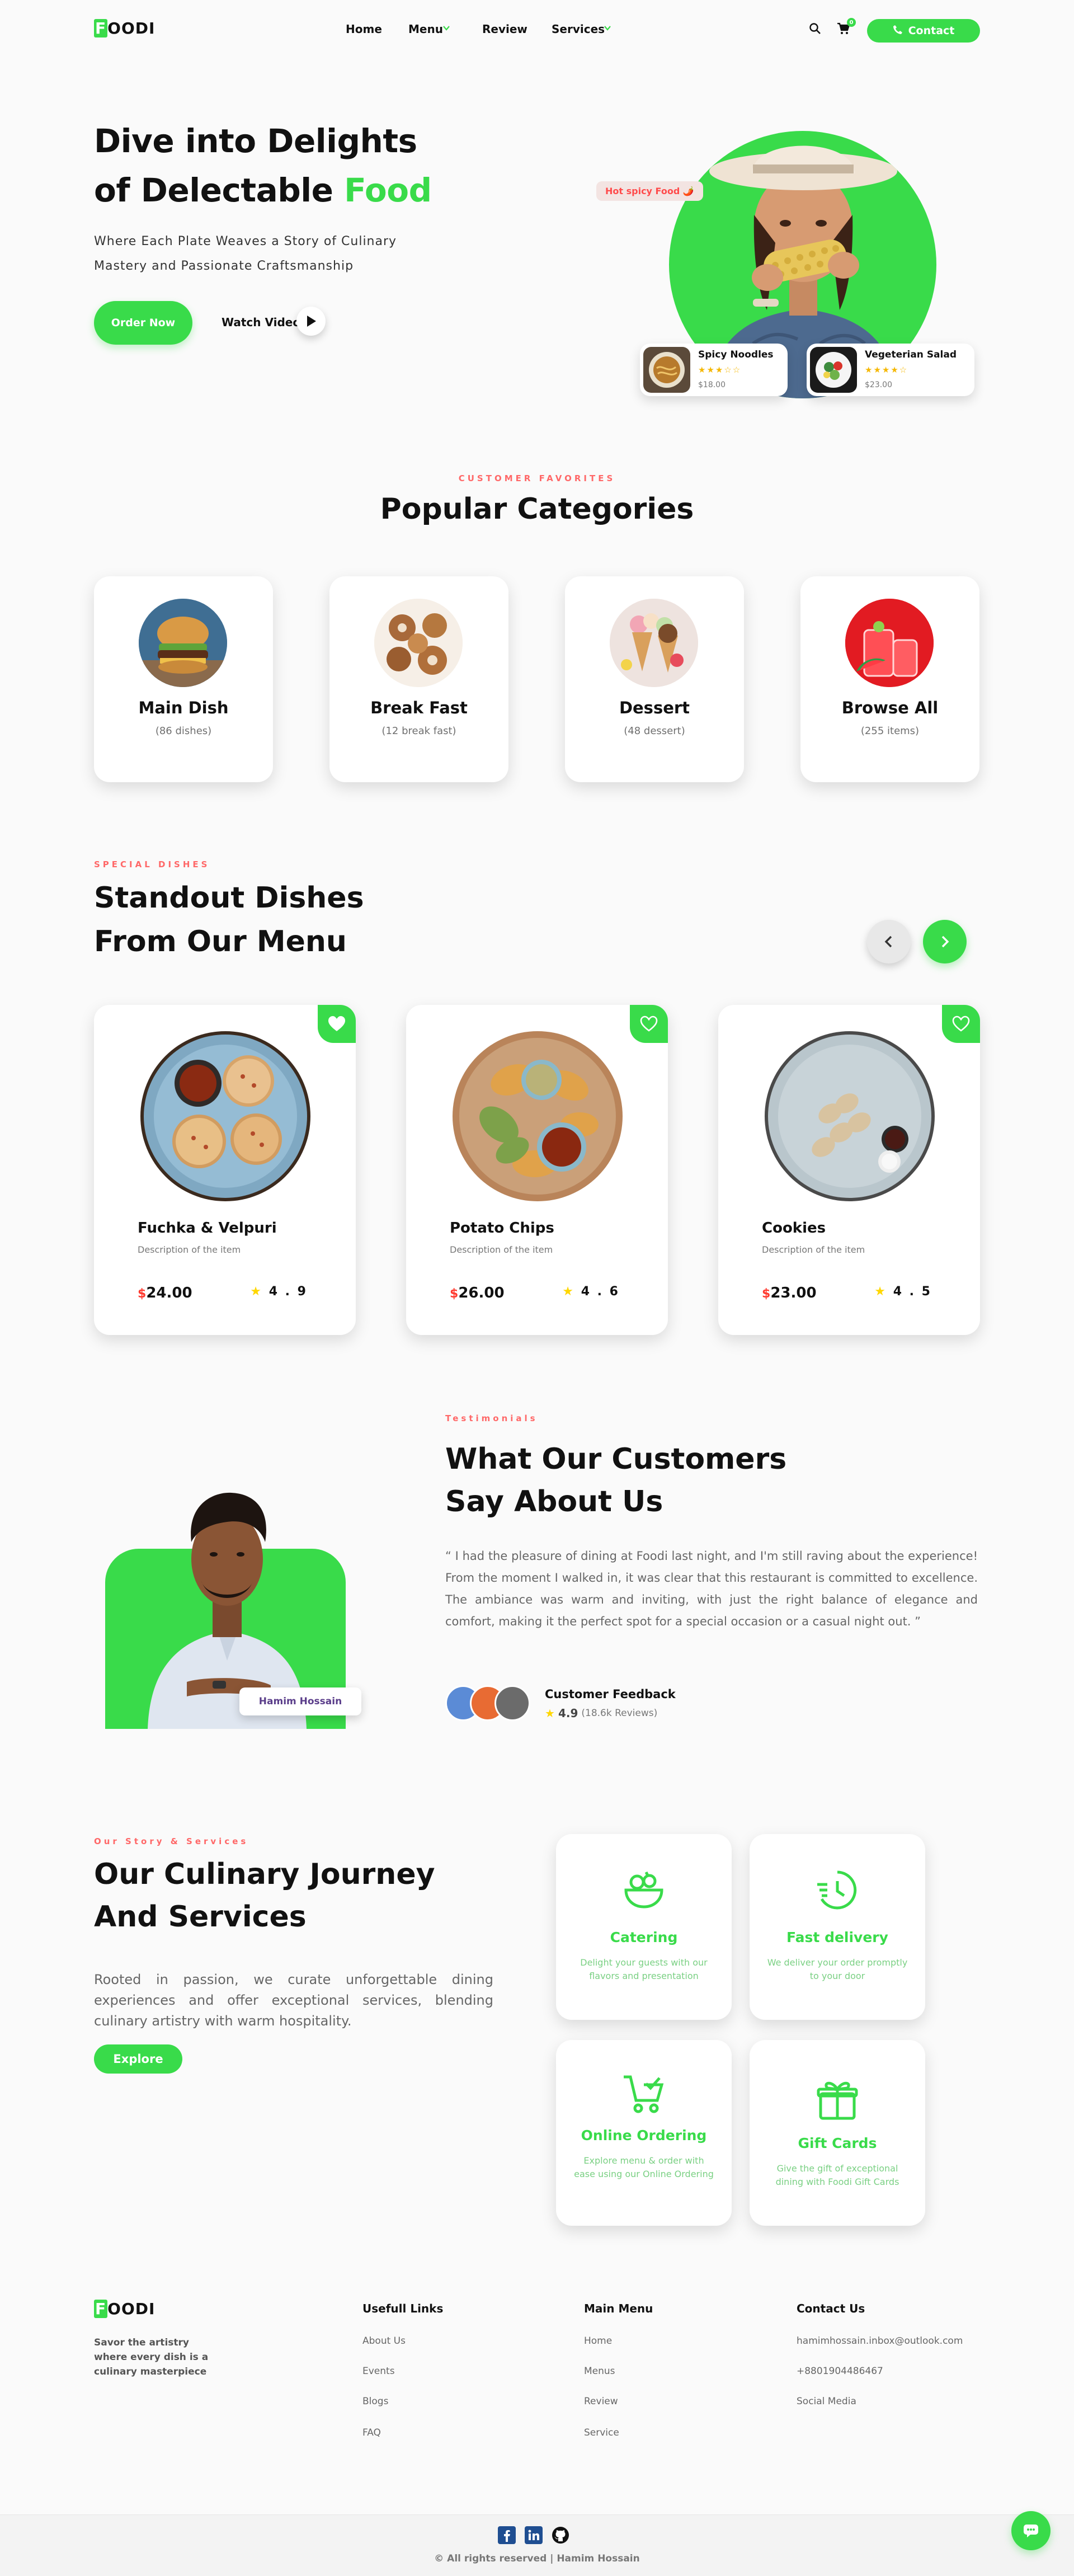 This screenshot has height=2576, width=1074. I want to click on nav-review: Review, so click(504, 29).